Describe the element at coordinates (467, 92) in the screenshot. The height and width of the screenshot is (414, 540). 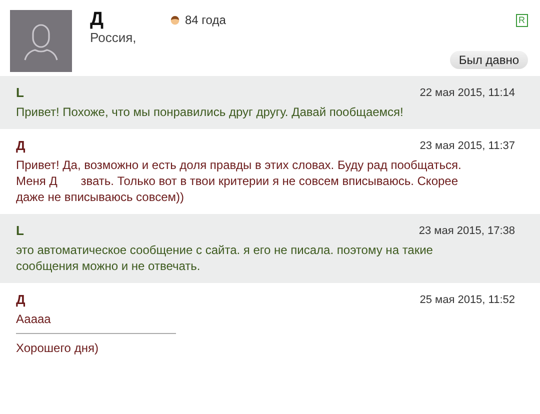
I see `message-date: 22 мая 2015, 11:14` at that location.